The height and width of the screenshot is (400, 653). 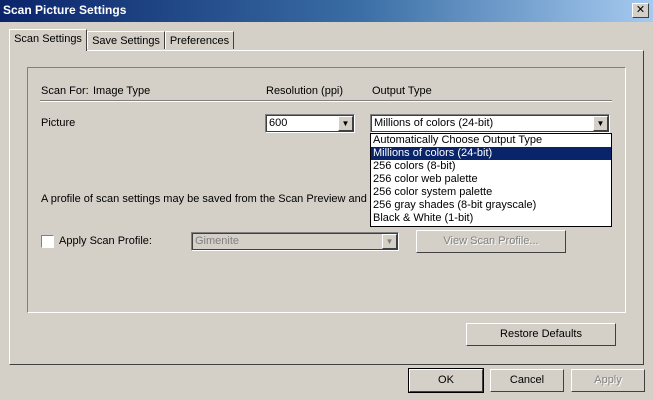 I want to click on close-icon: ✕, so click(x=640, y=10).